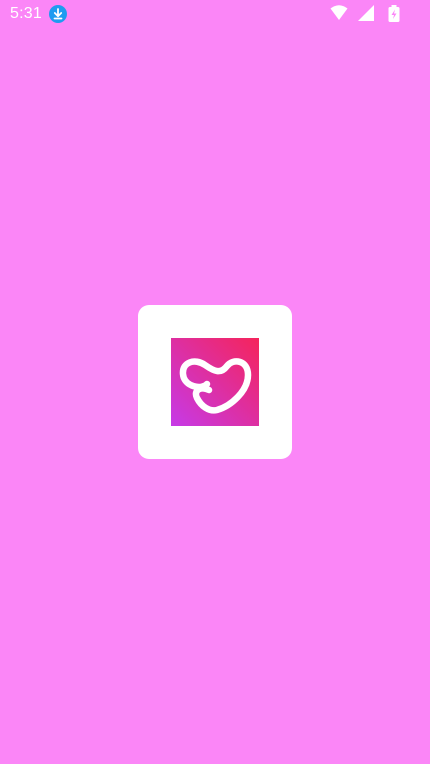 Image resolution: width=430 pixels, height=764 pixels. What do you see at coordinates (339, 12) in the screenshot?
I see `wifi-icon` at bounding box center [339, 12].